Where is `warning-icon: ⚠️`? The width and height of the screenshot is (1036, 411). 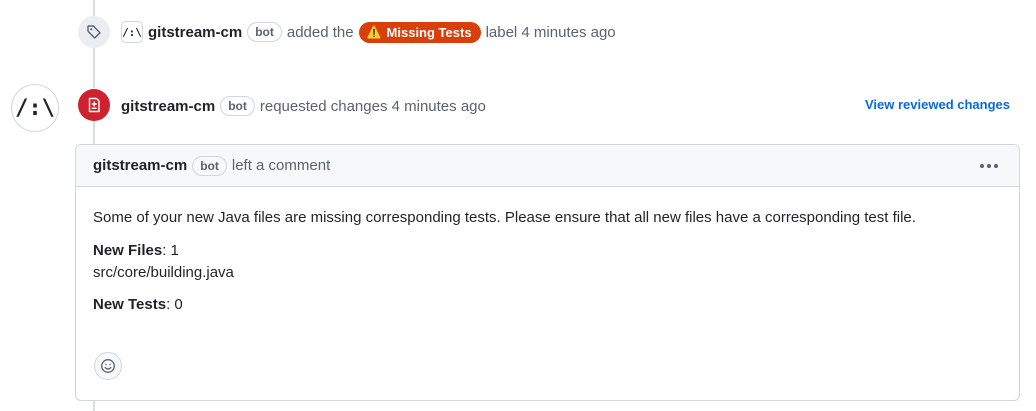 warning-icon: ⚠️ is located at coordinates (374, 32).